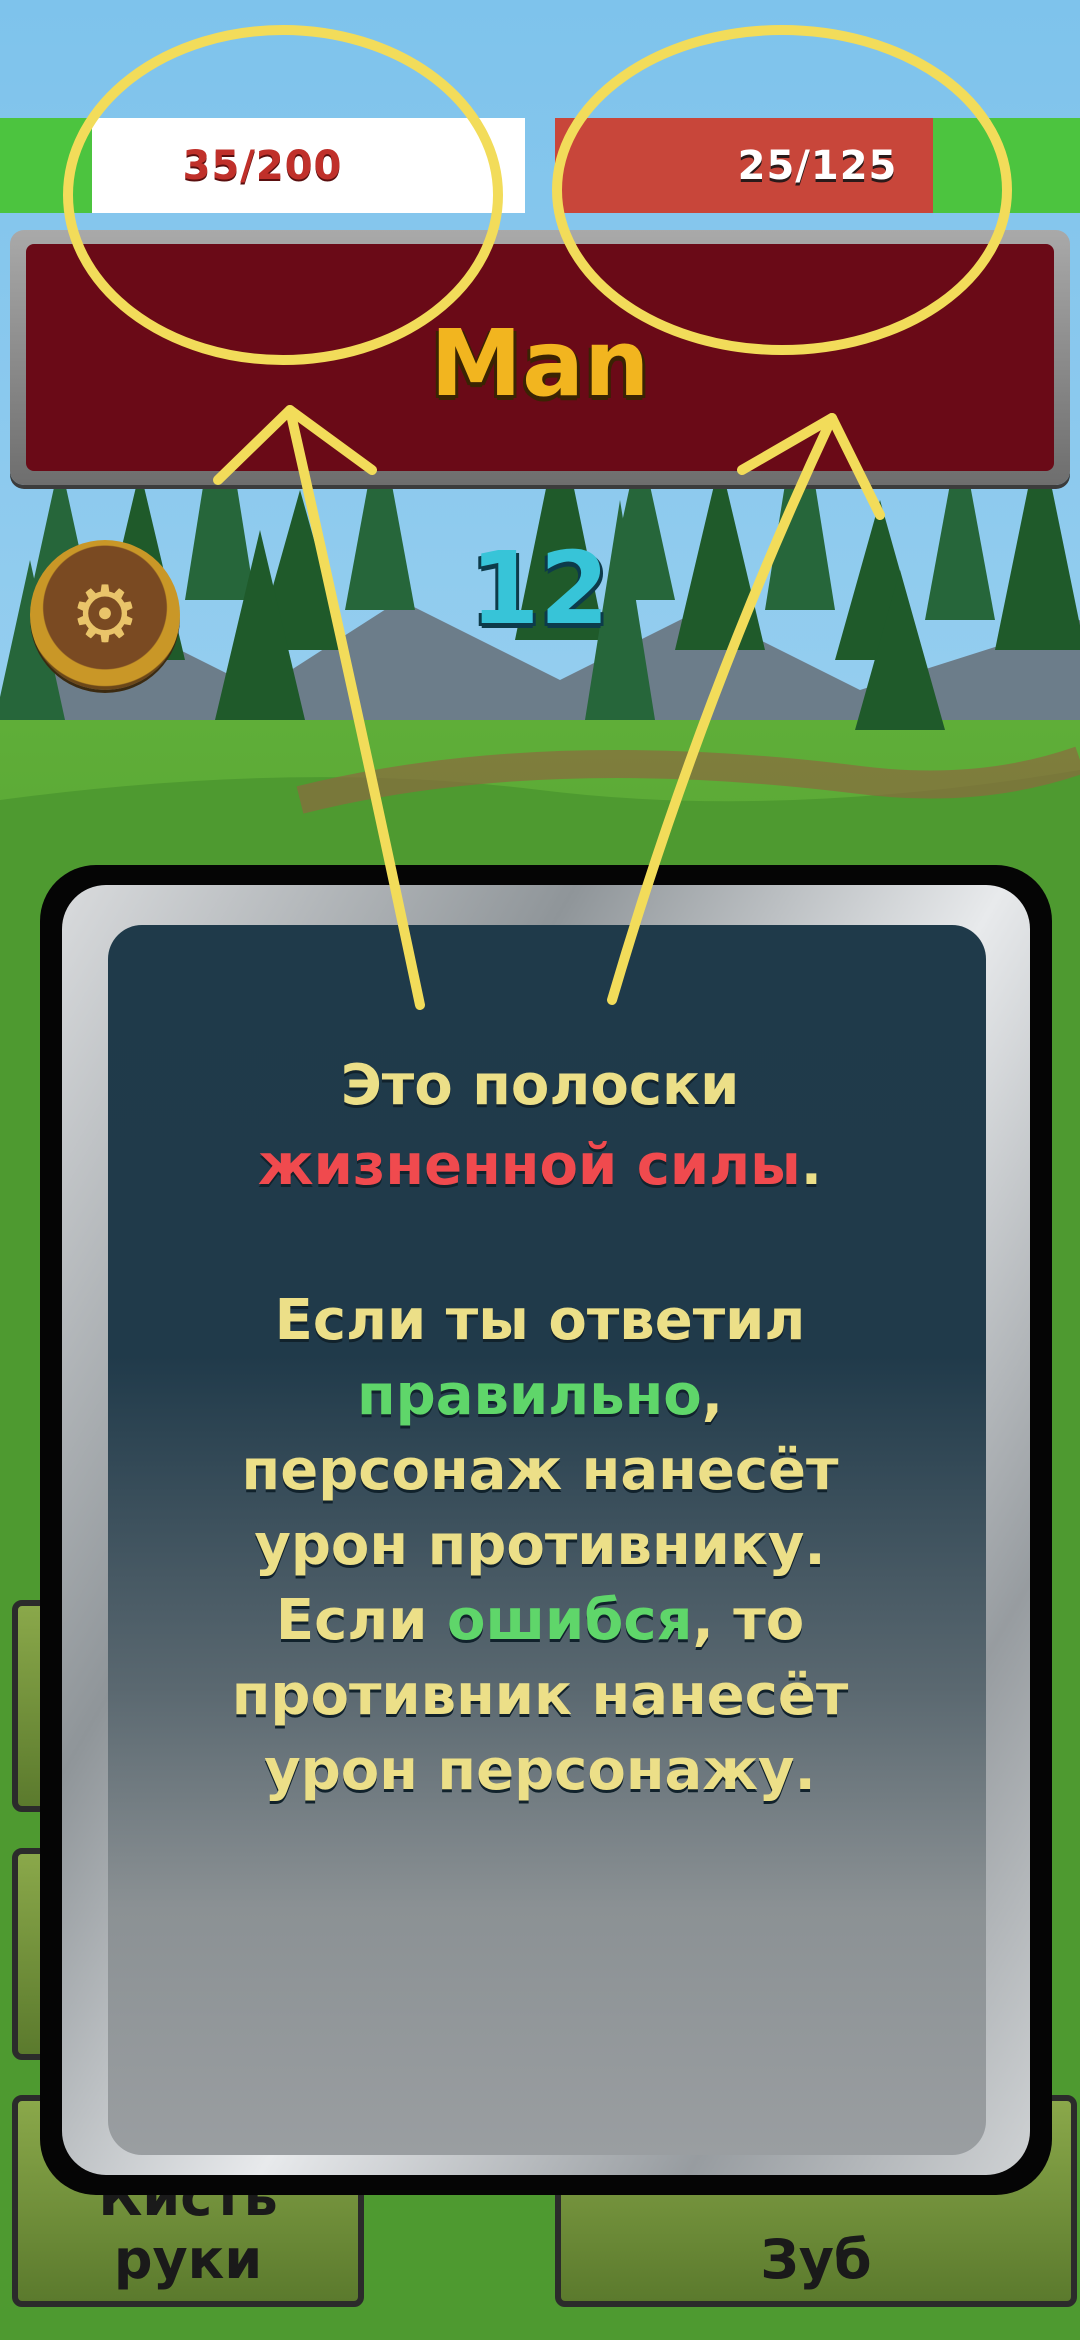 The width and height of the screenshot is (1080, 2340). What do you see at coordinates (782, 190) in the screenshot?
I see `highlight-ellipse-enemy-hp` at bounding box center [782, 190].